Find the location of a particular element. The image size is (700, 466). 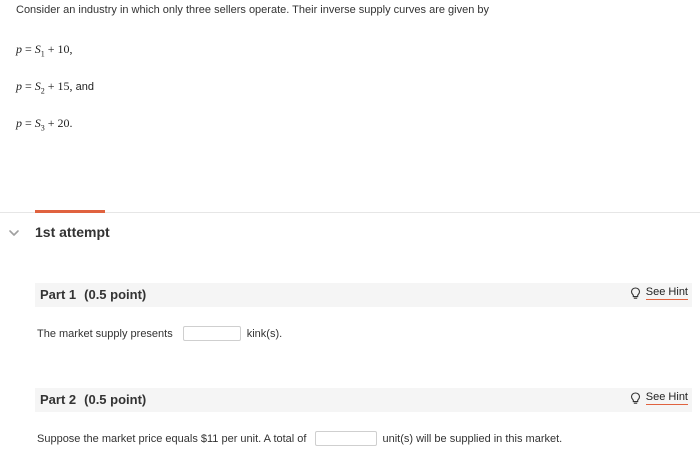

part-1-question-suffix: kink(s). is located at coordinates (264, 333).